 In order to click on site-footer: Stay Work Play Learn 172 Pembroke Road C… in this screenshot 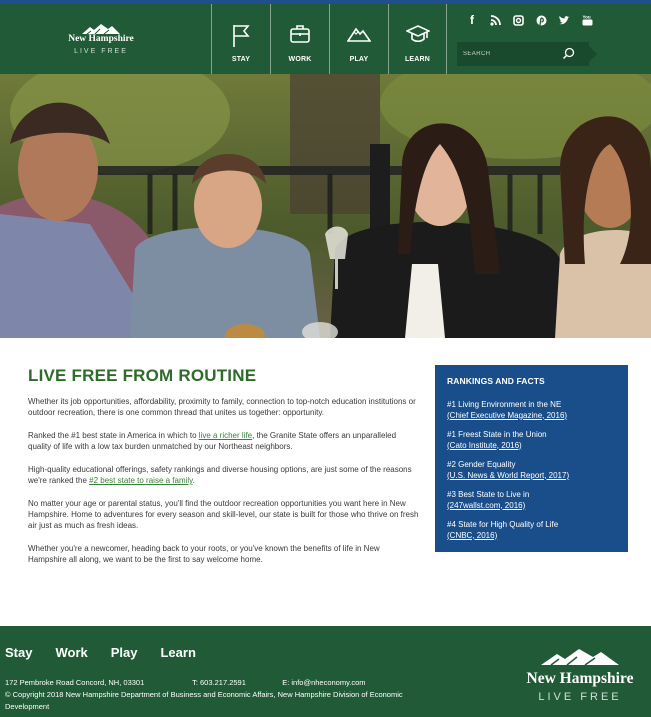, I will do `click(325, 671)`.